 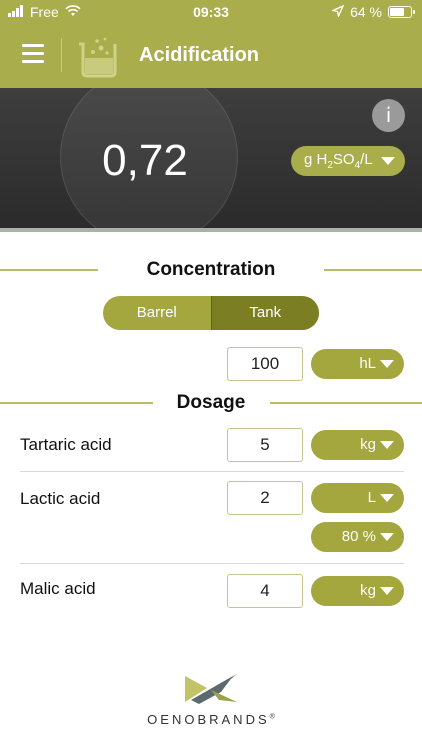 What do you see at coordinates (211, 719) in the screenshot?
I see `brand-name: OENOBRANDS®` at bounding box center [211, 719].